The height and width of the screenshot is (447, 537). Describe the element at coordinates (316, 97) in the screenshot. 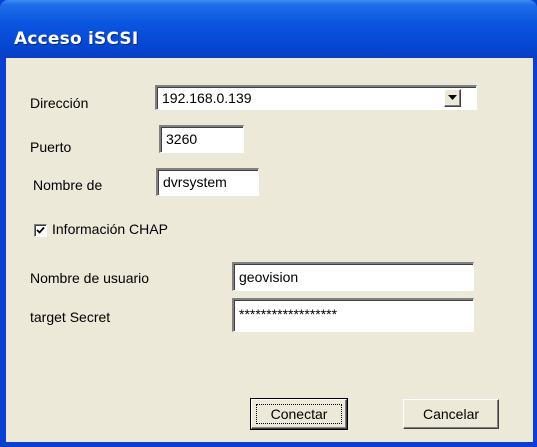

I see `address-combobox: 192.168.0.139` at that location.